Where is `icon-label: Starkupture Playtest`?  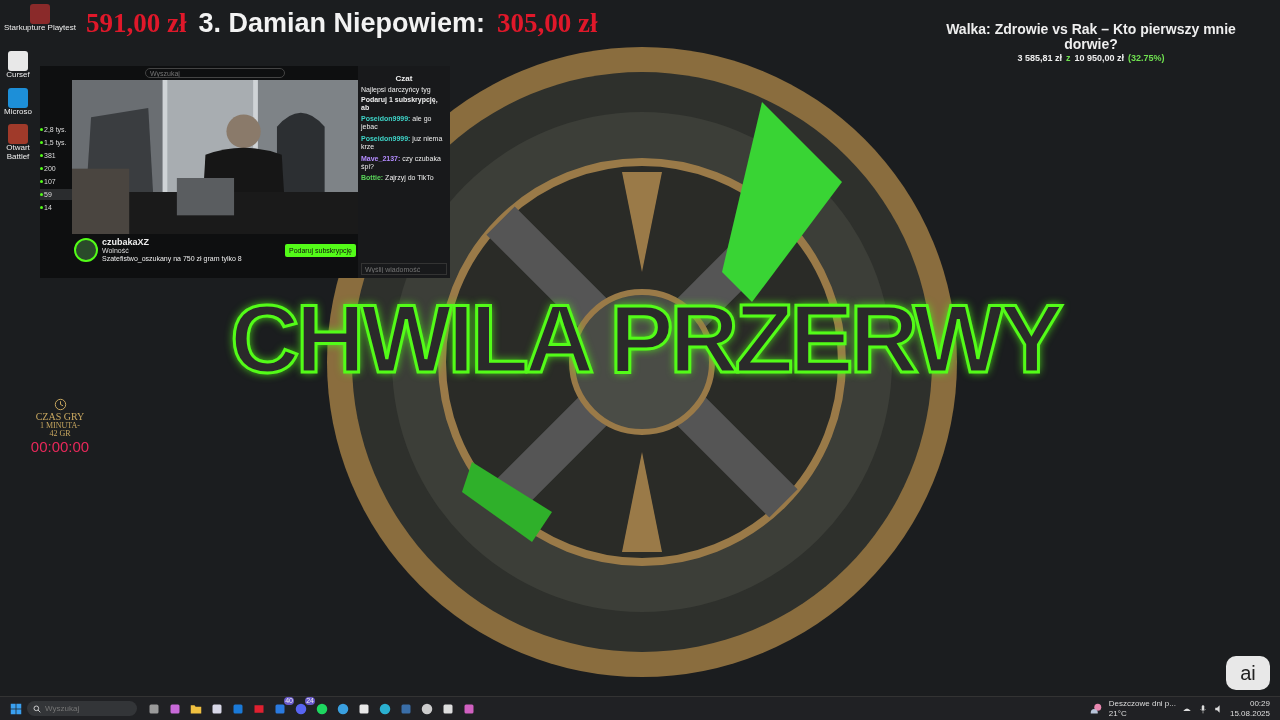 icon-label: Starkupture Playtest is located at coordinates (39, 28).